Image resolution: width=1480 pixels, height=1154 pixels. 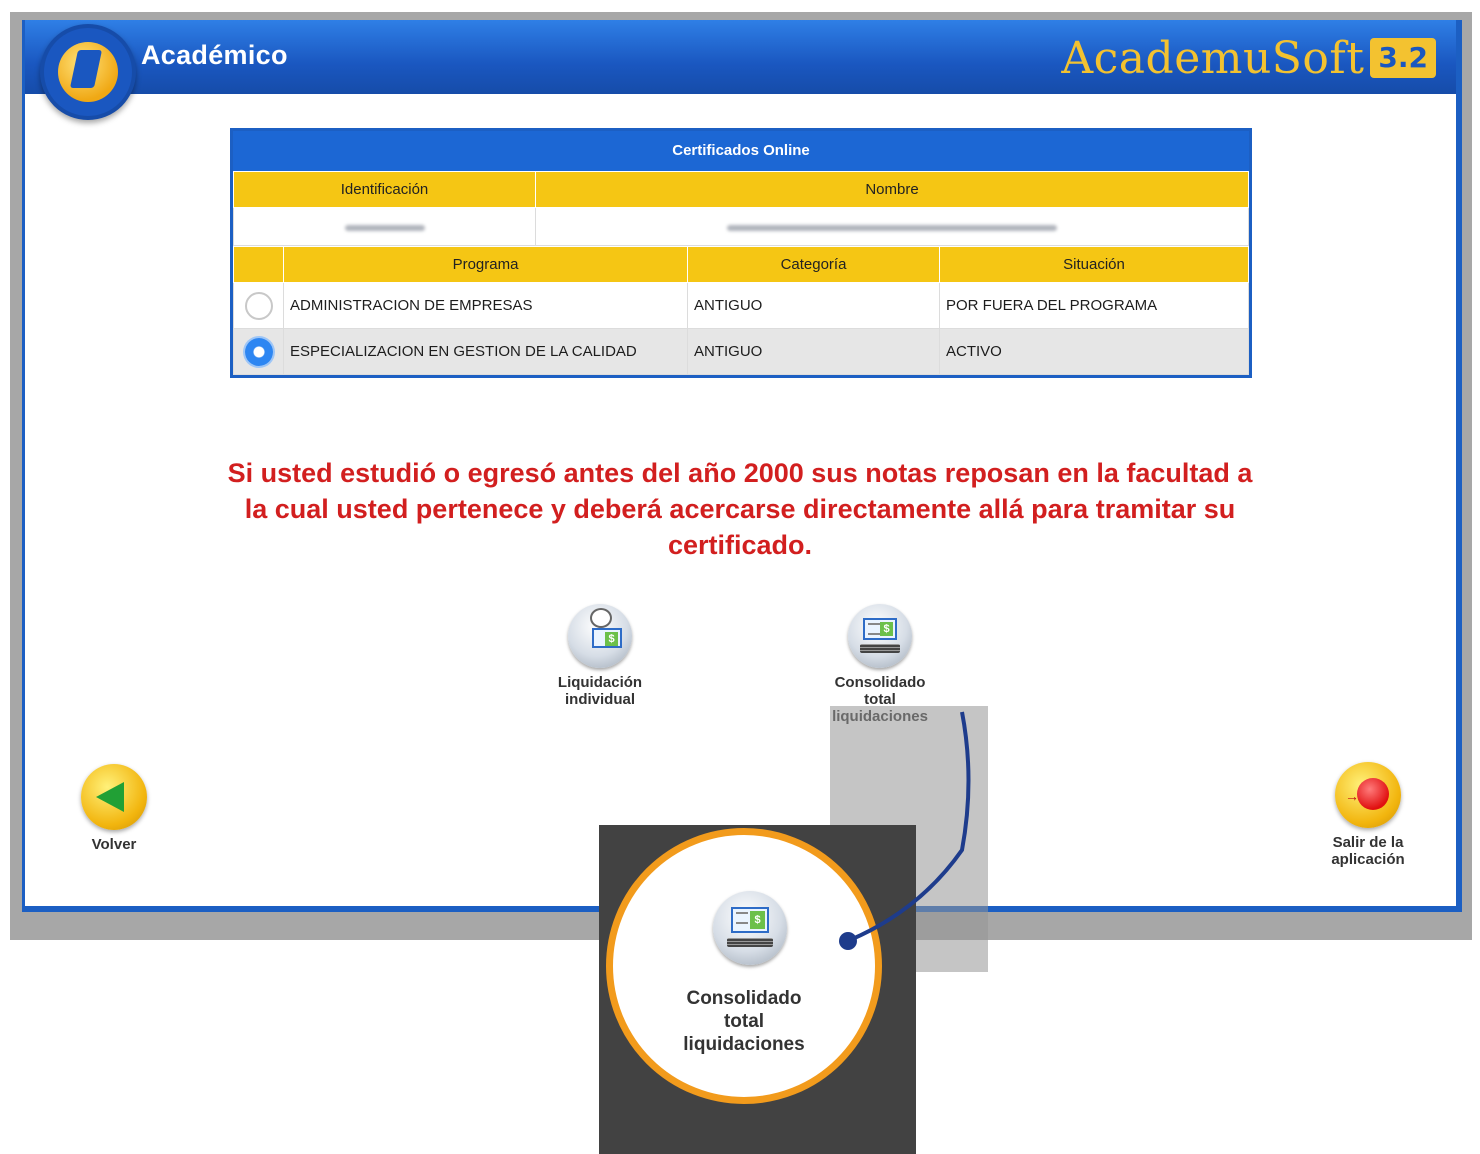 I want to click on exit-label-2: aplicación, so click(x=1368, y=859).